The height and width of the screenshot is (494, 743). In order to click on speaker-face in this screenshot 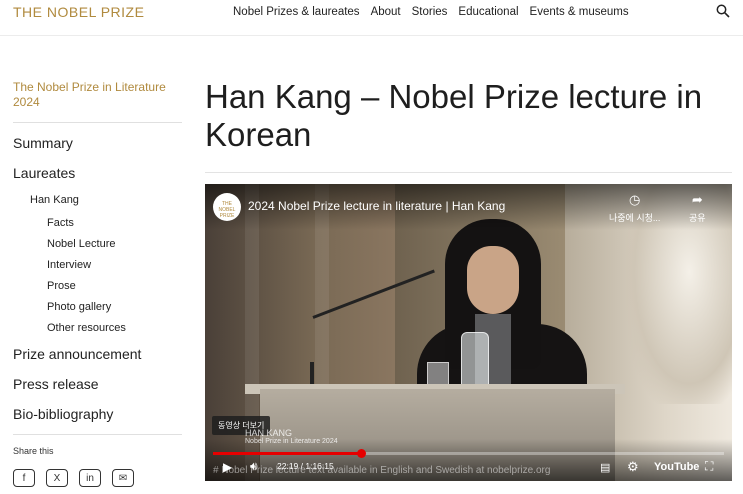, I will do `click(493, 280)`.